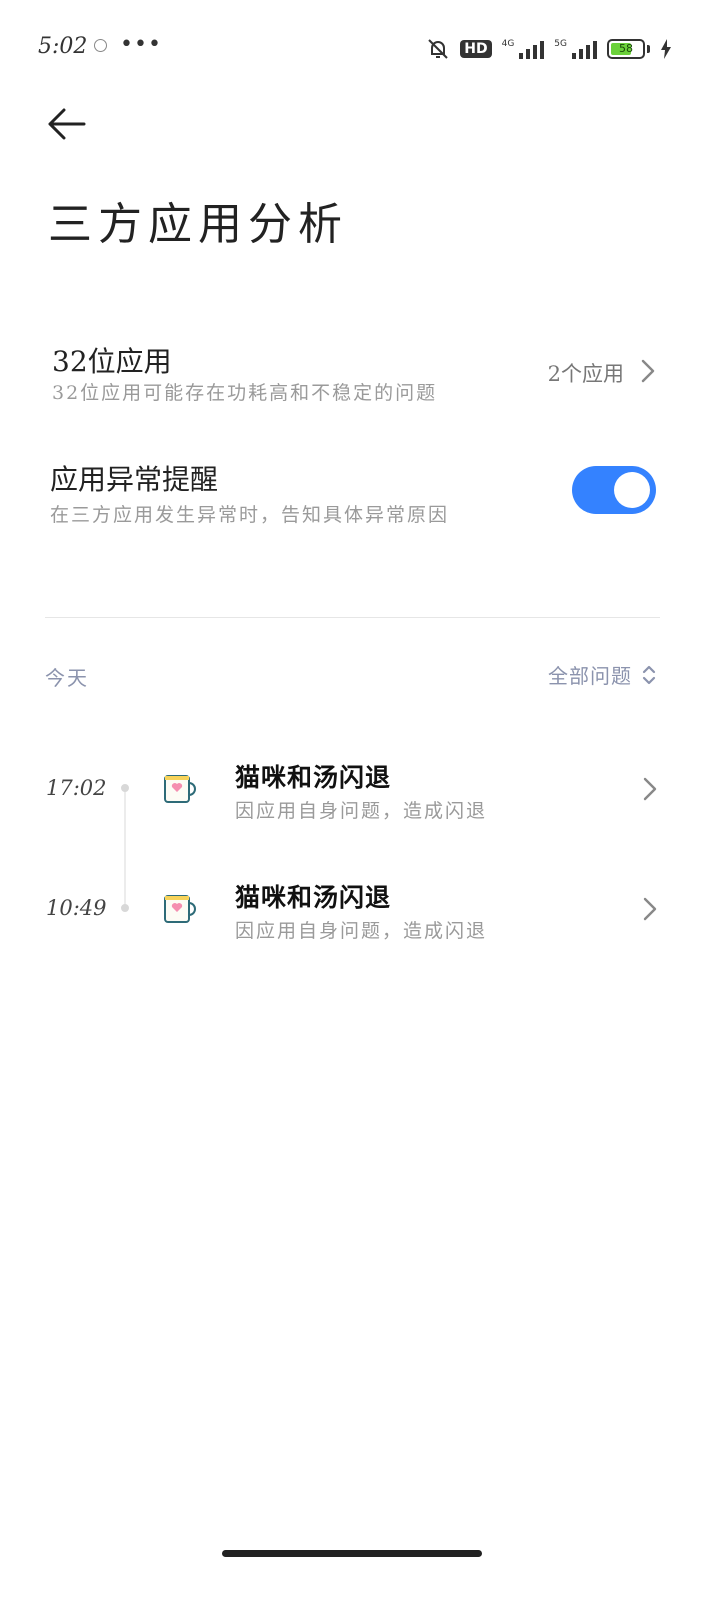 The width and height of the screenshot is (720, 1602). What do you see at coordinates (360, 375) in the screenshot?
I see `setting-row-32bit-apps: 32位应用 32位应用可能存在功耗高和不稳定的问题 2个应用` at bounding box center [360, 375].